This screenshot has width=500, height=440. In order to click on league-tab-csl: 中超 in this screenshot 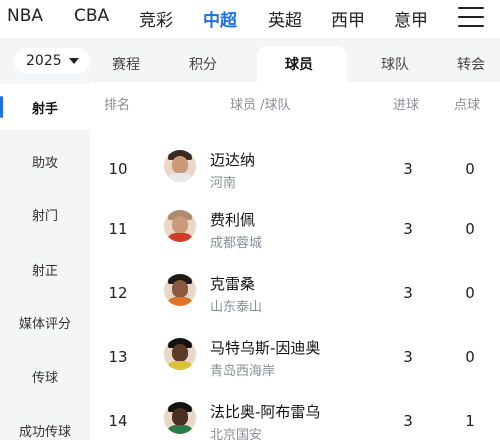, I will do `click(220, 18)`.